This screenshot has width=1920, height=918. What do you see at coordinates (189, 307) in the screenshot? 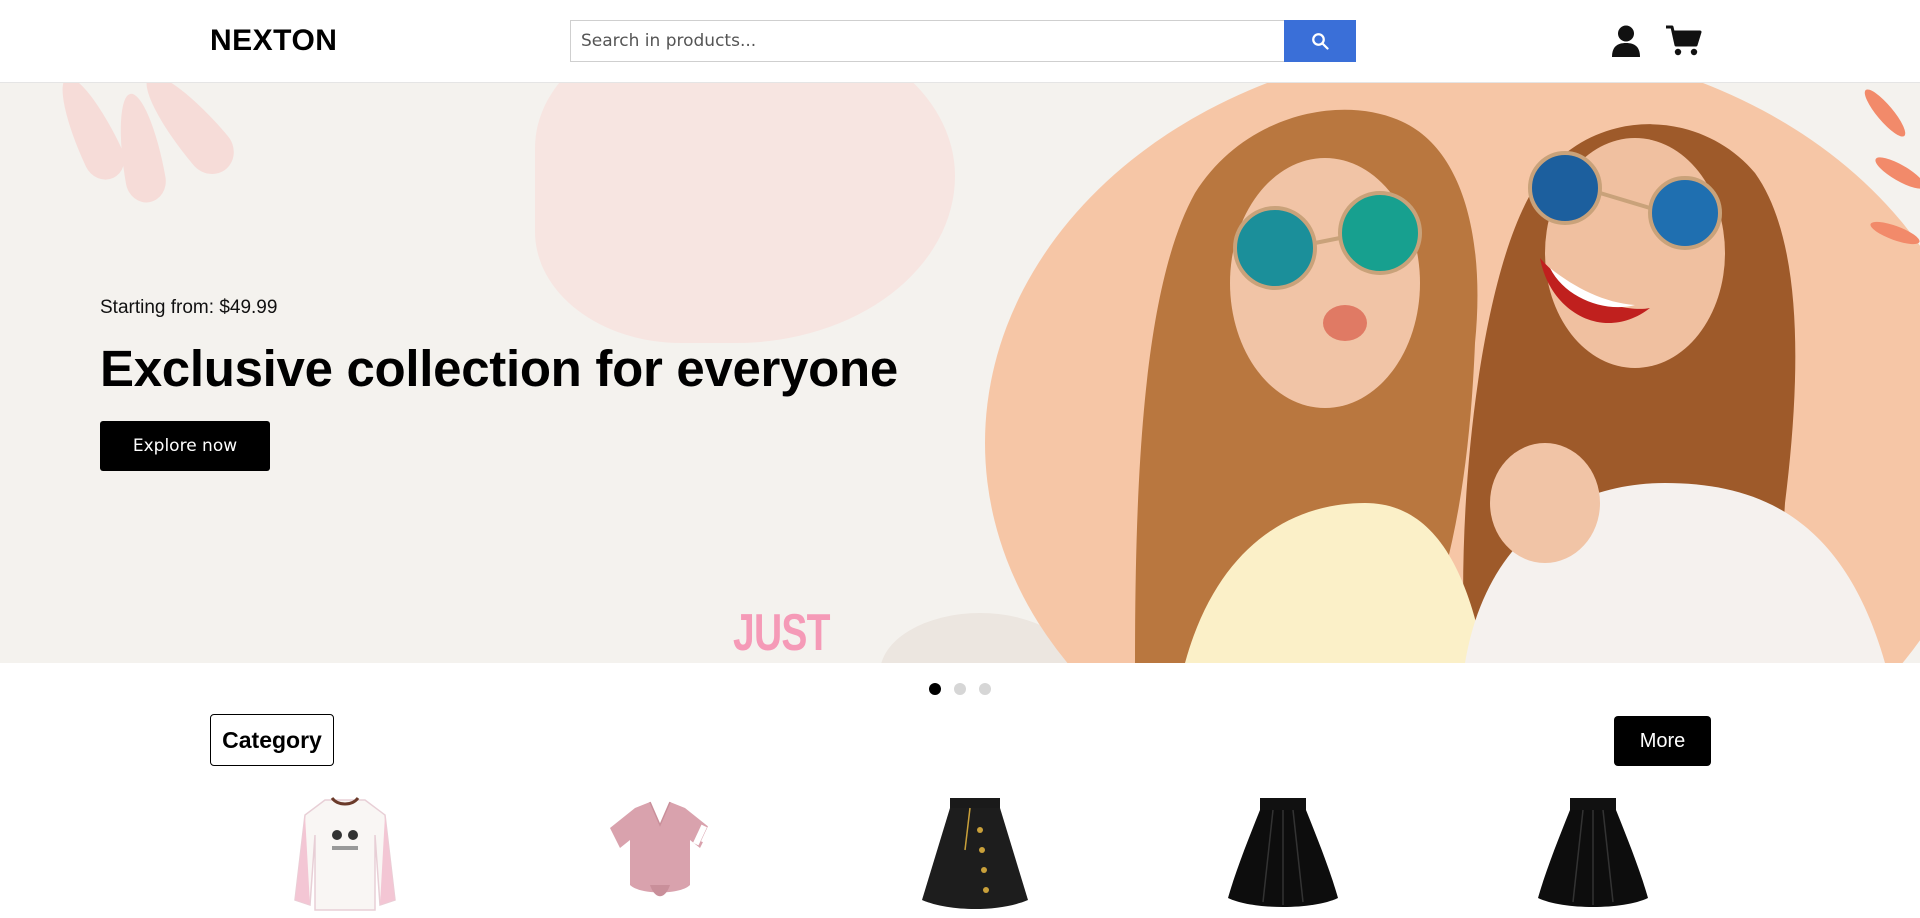
I see `hero-subtitle: Starting from: $49.99` at bounding box center [189, 307].